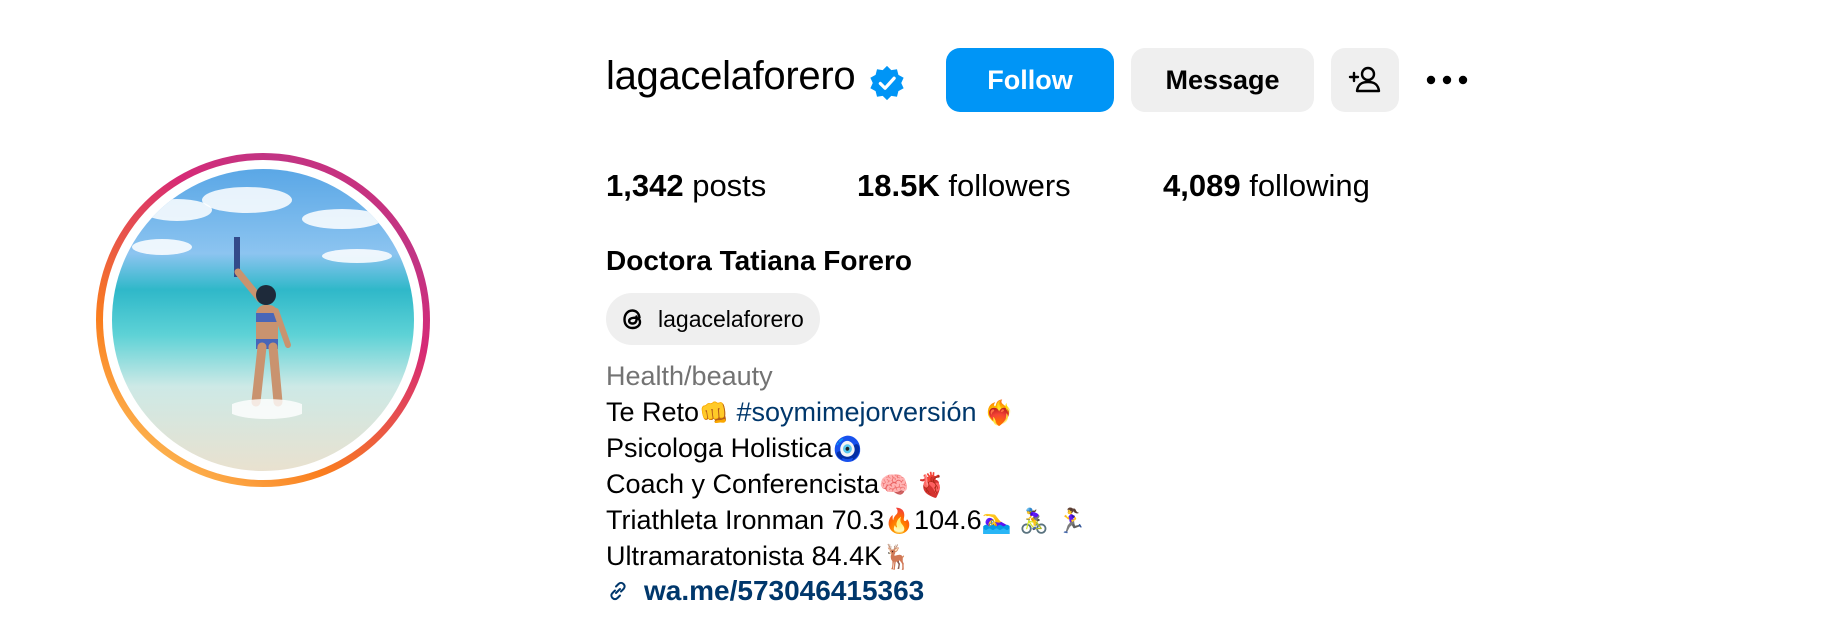 This screenshot has width=1838, height=630. What do you see at coordinates (887, 83) in the screenshot?
I see `verified-badge-icon` at bounding box center [887, 83].